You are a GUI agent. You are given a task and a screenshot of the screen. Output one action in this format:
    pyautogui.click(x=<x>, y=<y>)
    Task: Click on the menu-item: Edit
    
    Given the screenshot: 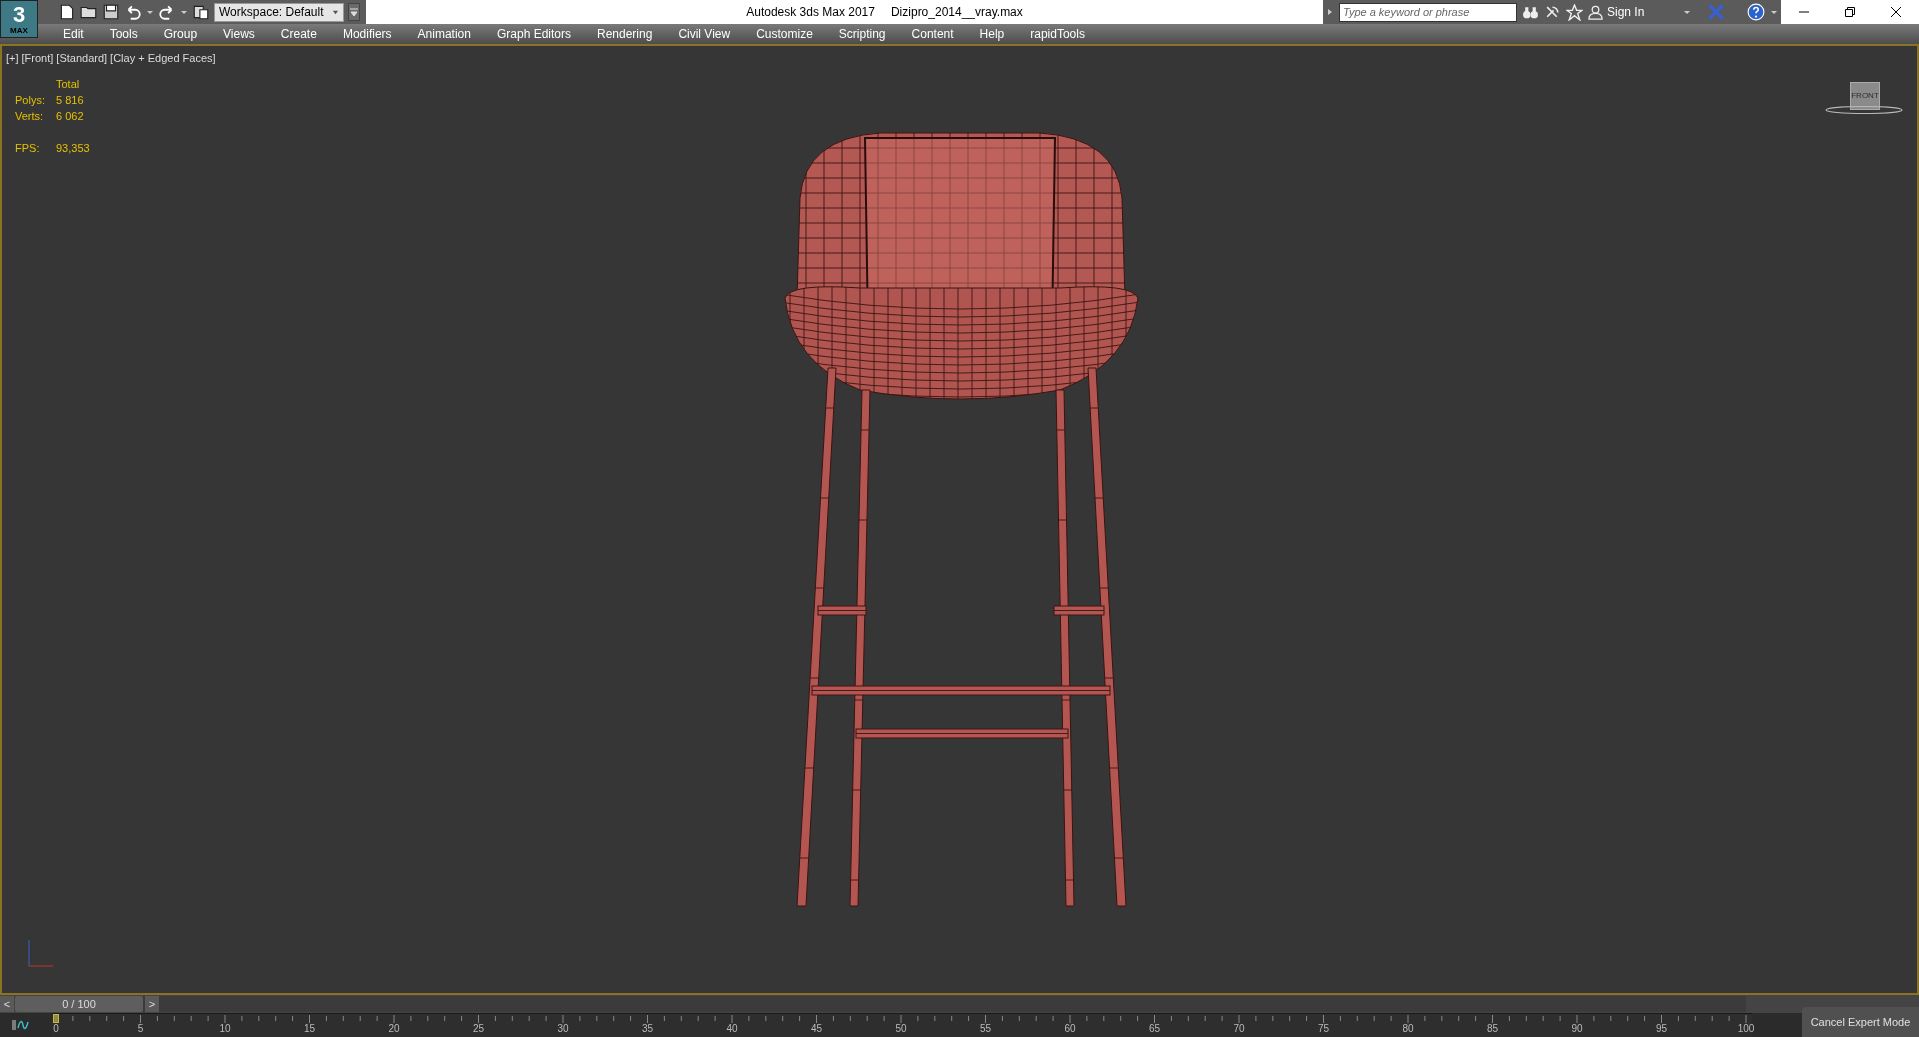 What is the action you would take?
    pyautogui.click(x=73, y=34)
    